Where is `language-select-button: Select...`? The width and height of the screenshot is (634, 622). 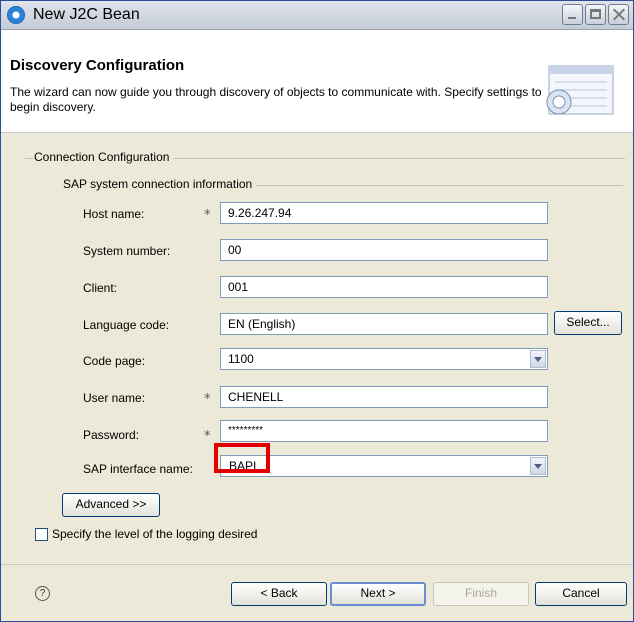 language-select-button: Select... is located at coordinates (588, 323).